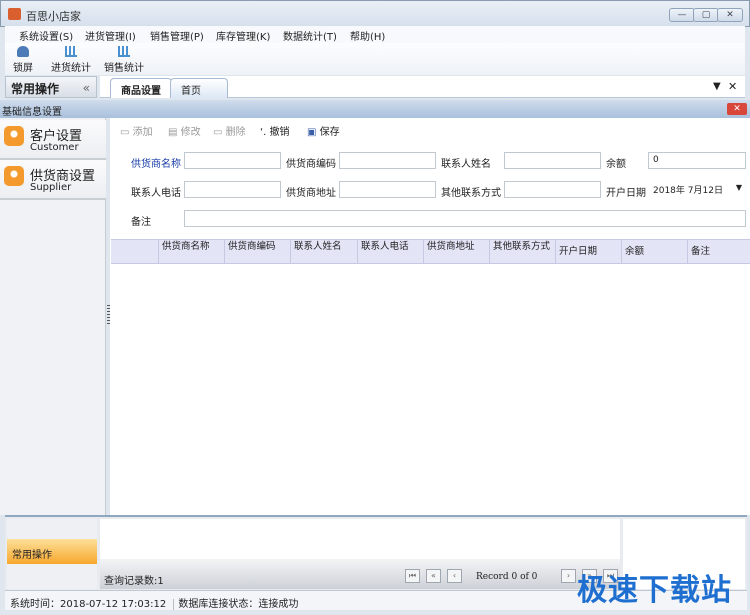 This screenshot has width=750, height=615. I want to click on edit-button: ▤ 修改, so click(184, 130).